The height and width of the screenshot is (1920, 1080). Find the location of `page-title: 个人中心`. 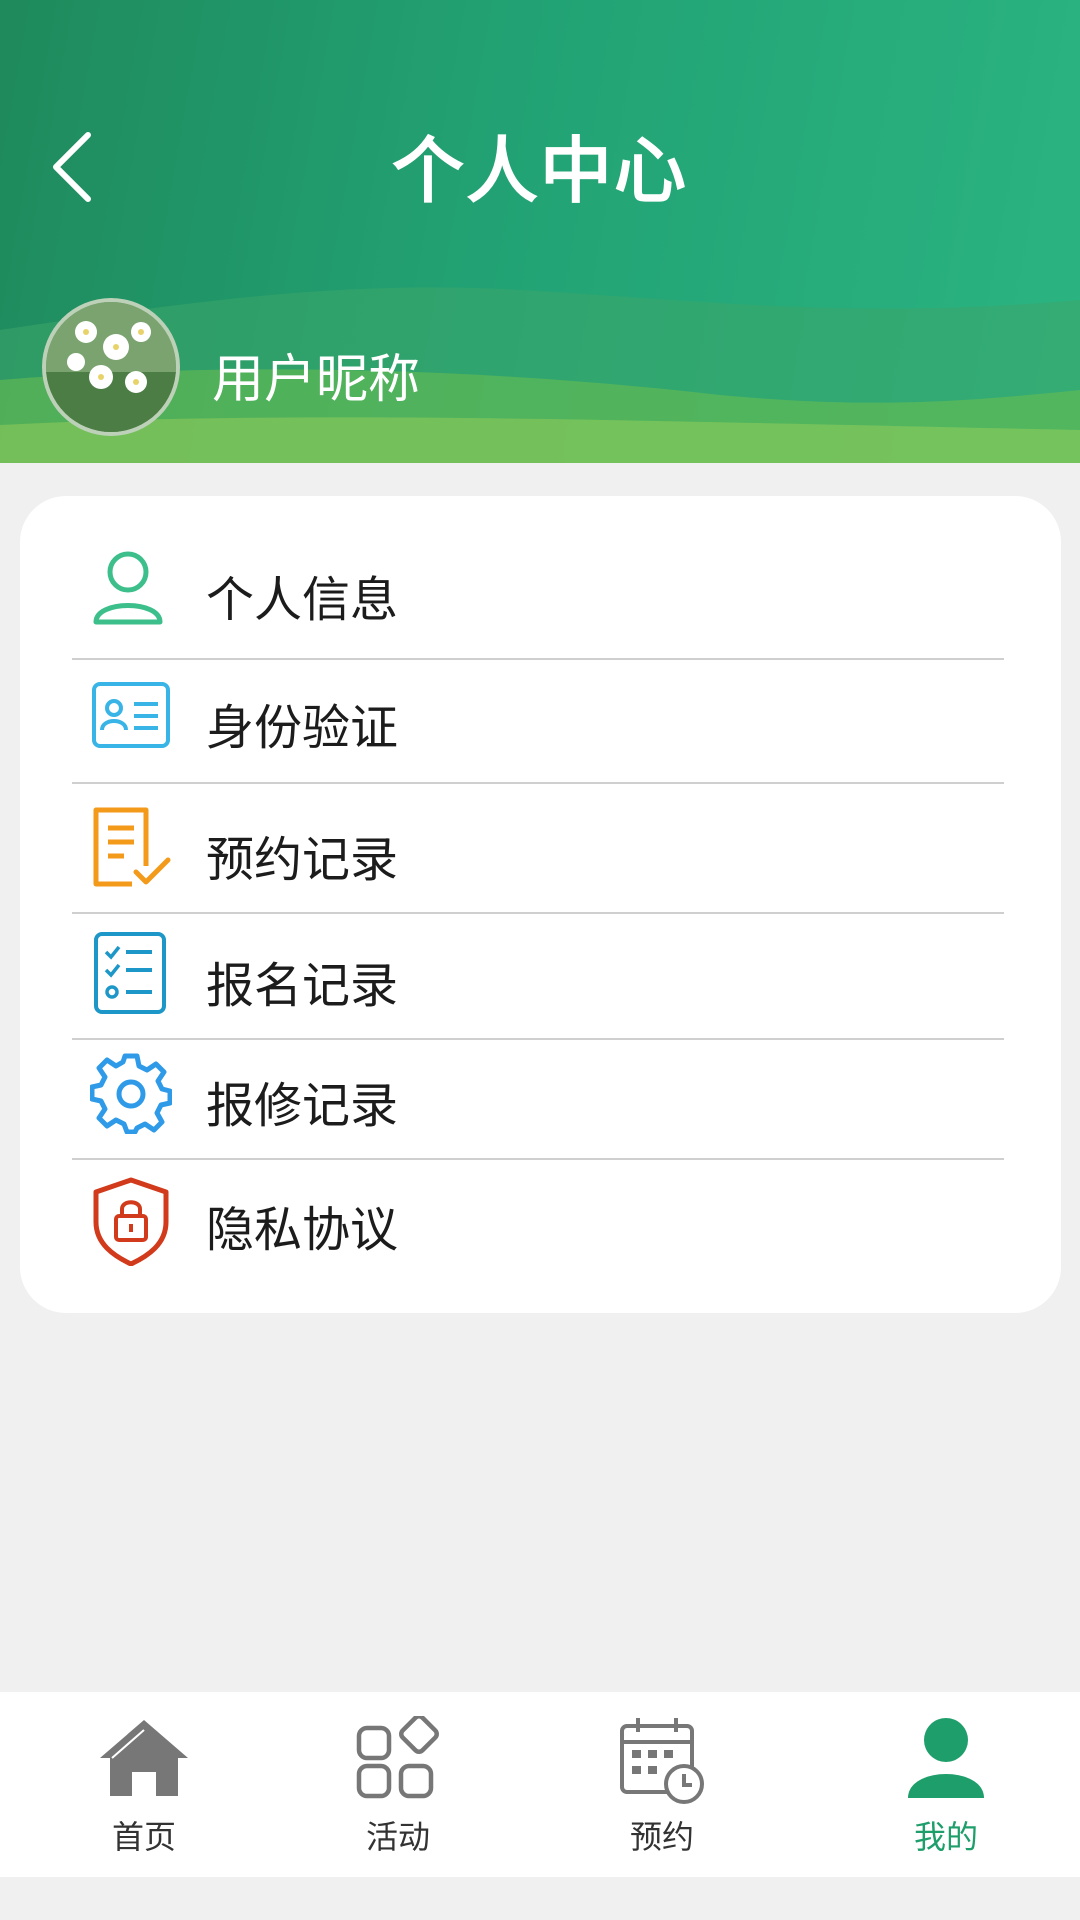

page-title: 个人中心 is located at coordinates (539, 171).